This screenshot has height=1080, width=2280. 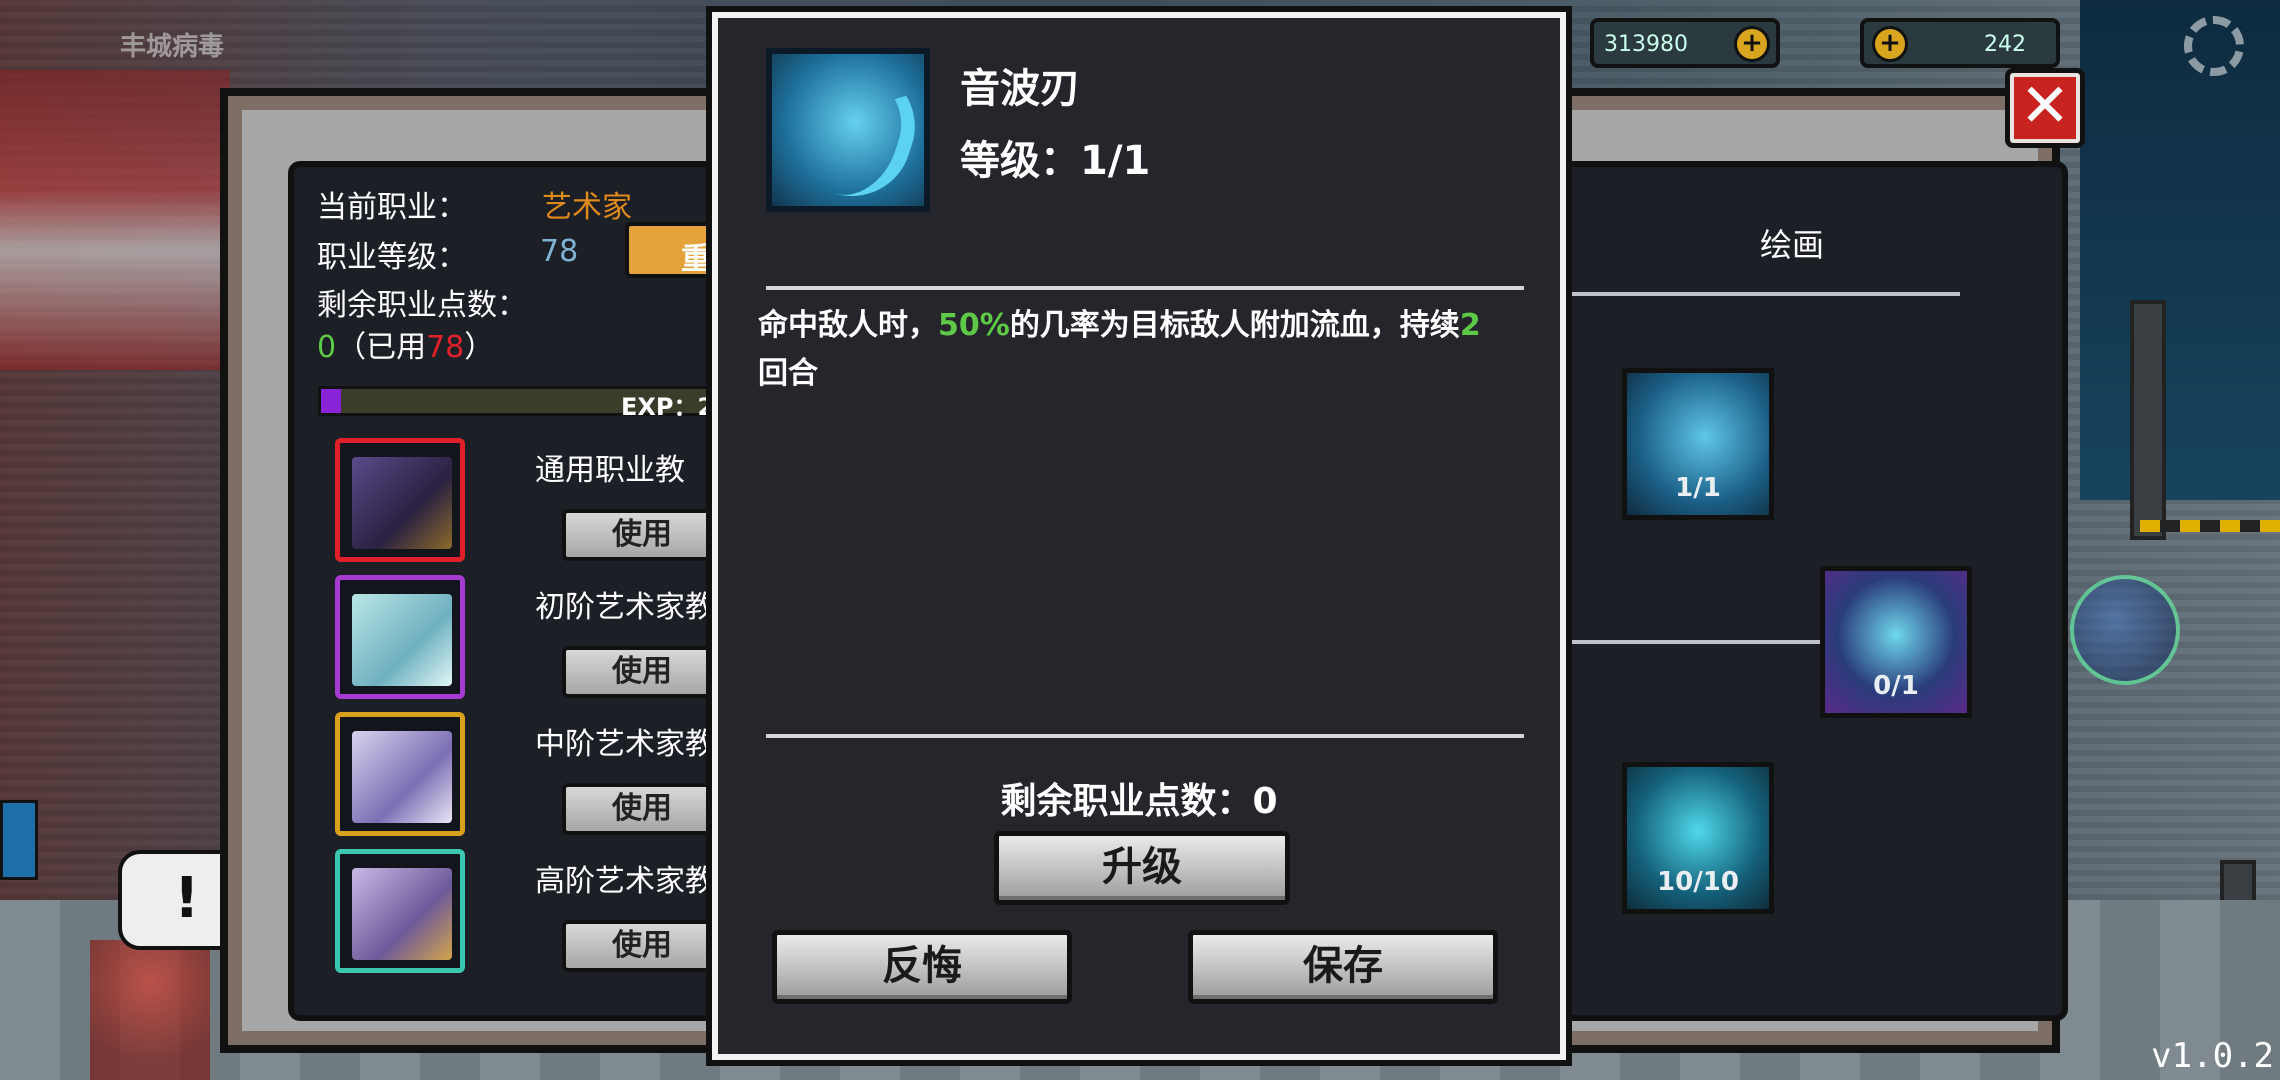 I want to click on vehicle-sprite, so click(x=115, y=220).